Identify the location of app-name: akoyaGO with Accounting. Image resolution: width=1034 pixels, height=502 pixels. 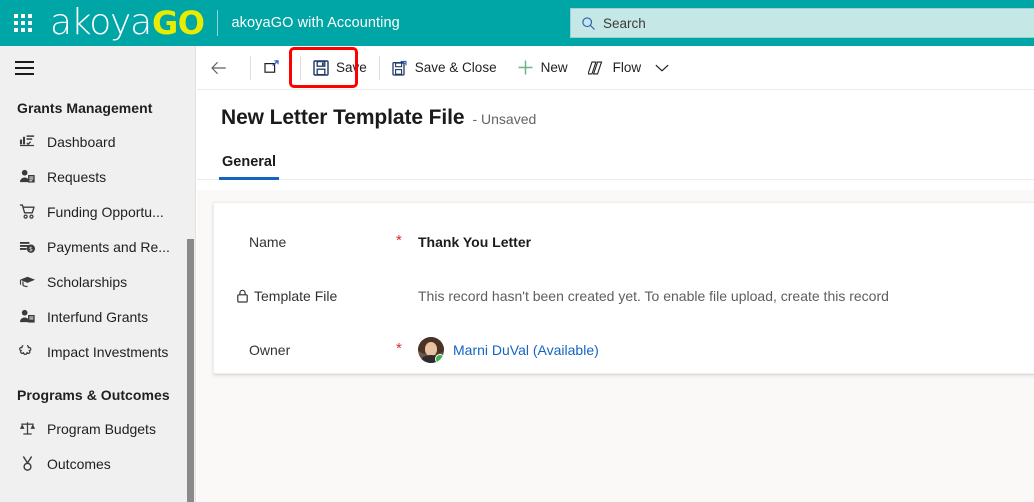
(315, 23).